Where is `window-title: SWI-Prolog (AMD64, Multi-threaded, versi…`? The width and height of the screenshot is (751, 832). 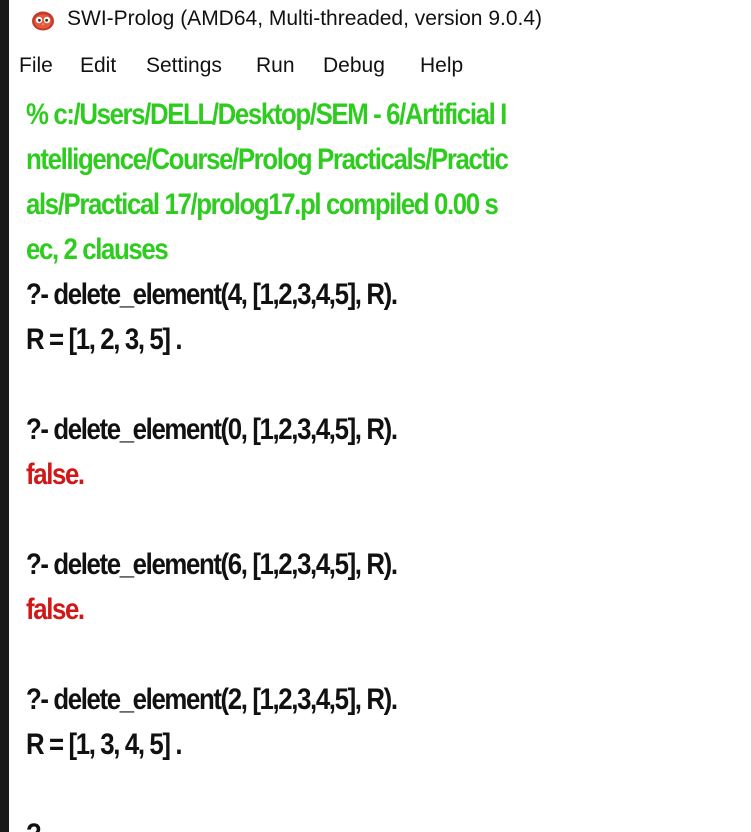
window-title: SWI-Prolog (AMD64, Multi-threaded, versi… is located at coordinates (305, 18).